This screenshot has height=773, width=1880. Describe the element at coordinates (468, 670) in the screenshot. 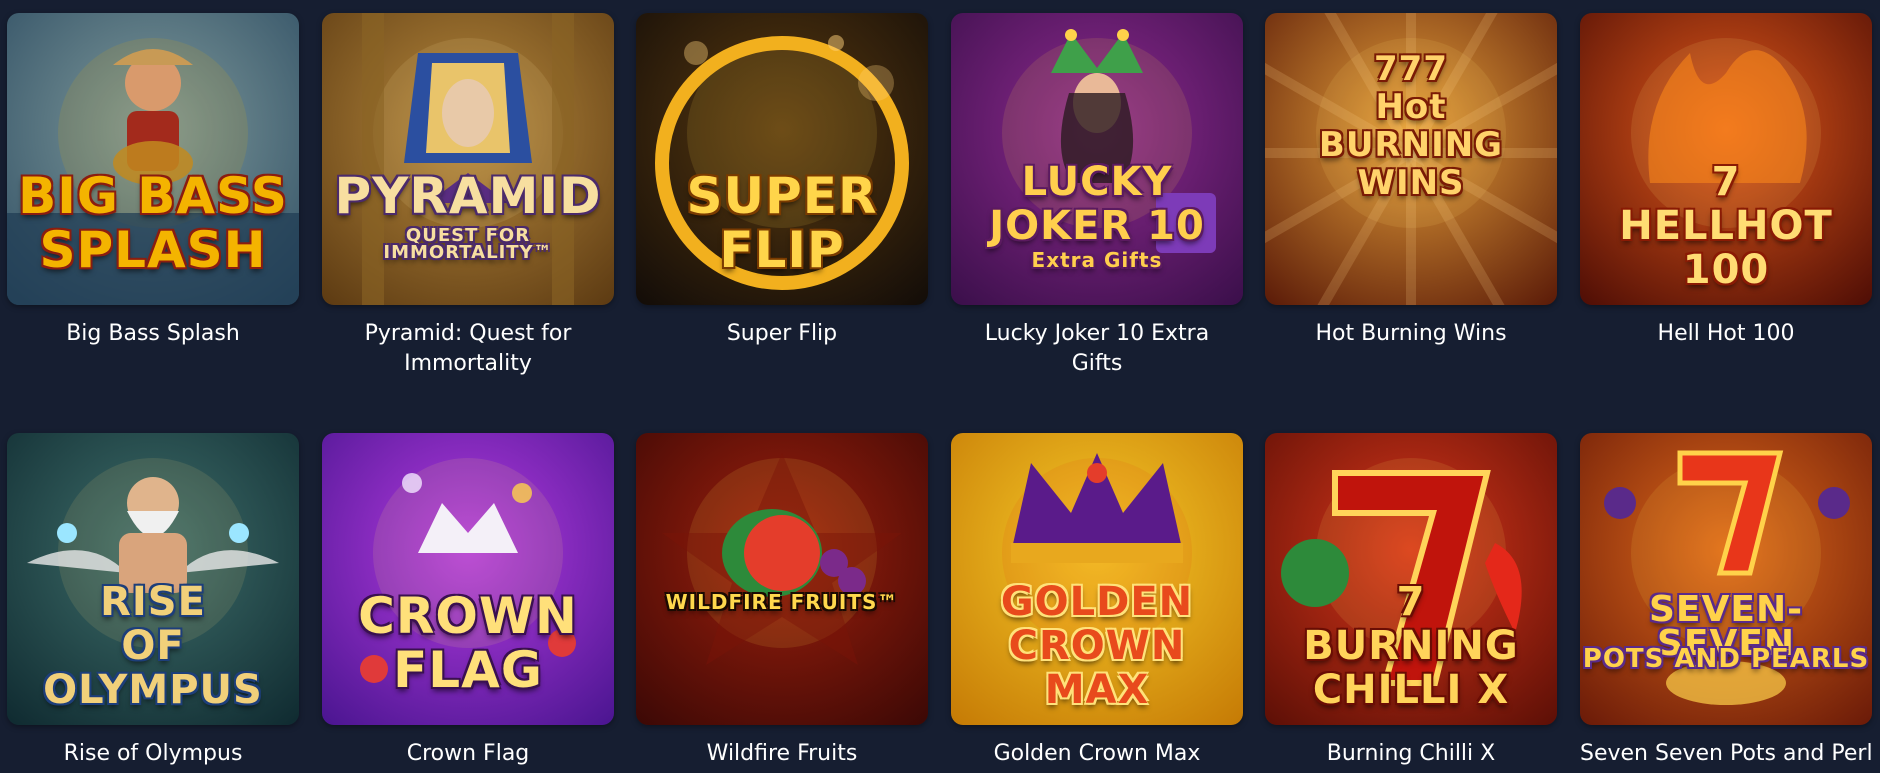

I see `game-logo-text: FLAG` at that location.